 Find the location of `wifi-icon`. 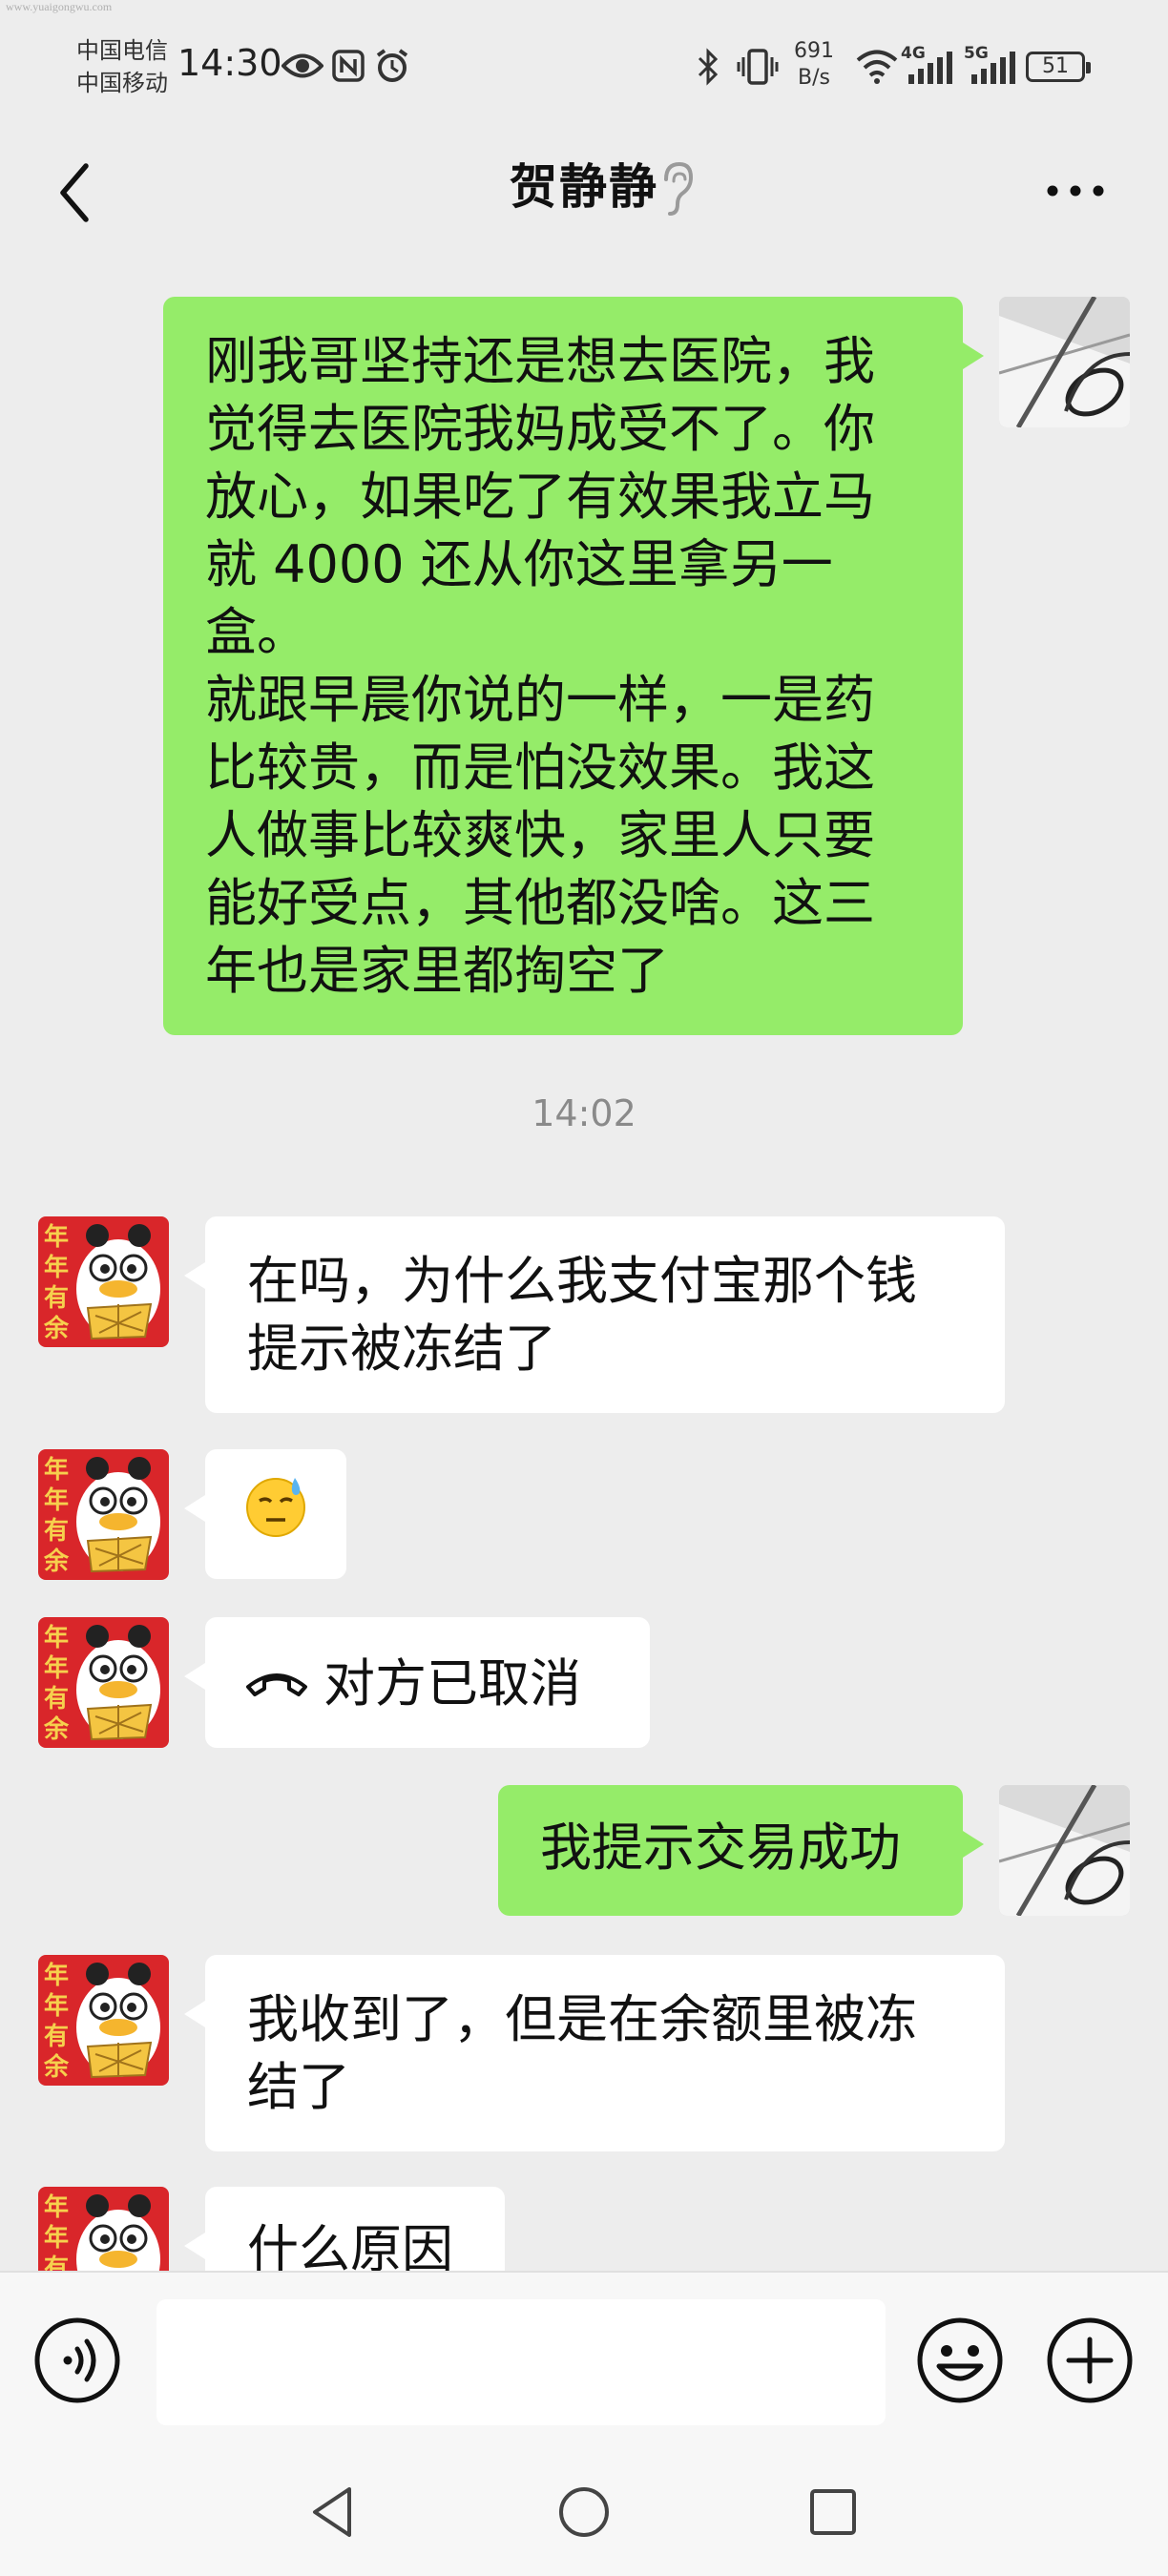

wifi-icon is located at coordinates (877, 67).